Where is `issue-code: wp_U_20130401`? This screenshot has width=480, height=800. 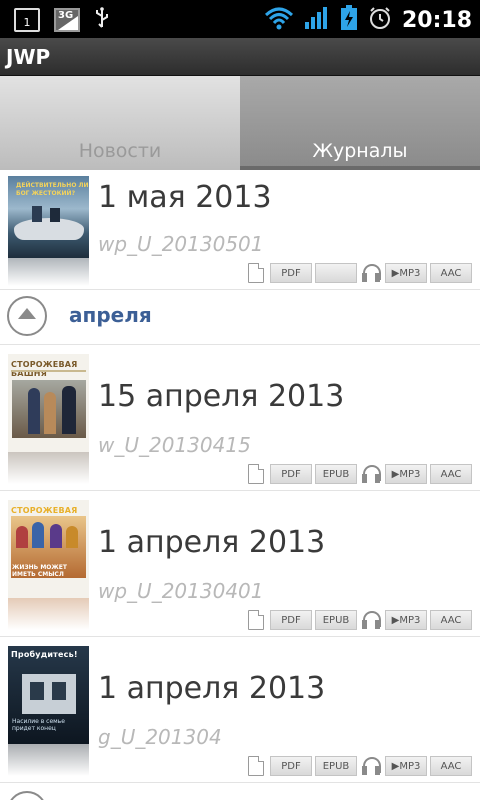 issue-code: wp_U_20130401 is located at coordinates (181, 591).